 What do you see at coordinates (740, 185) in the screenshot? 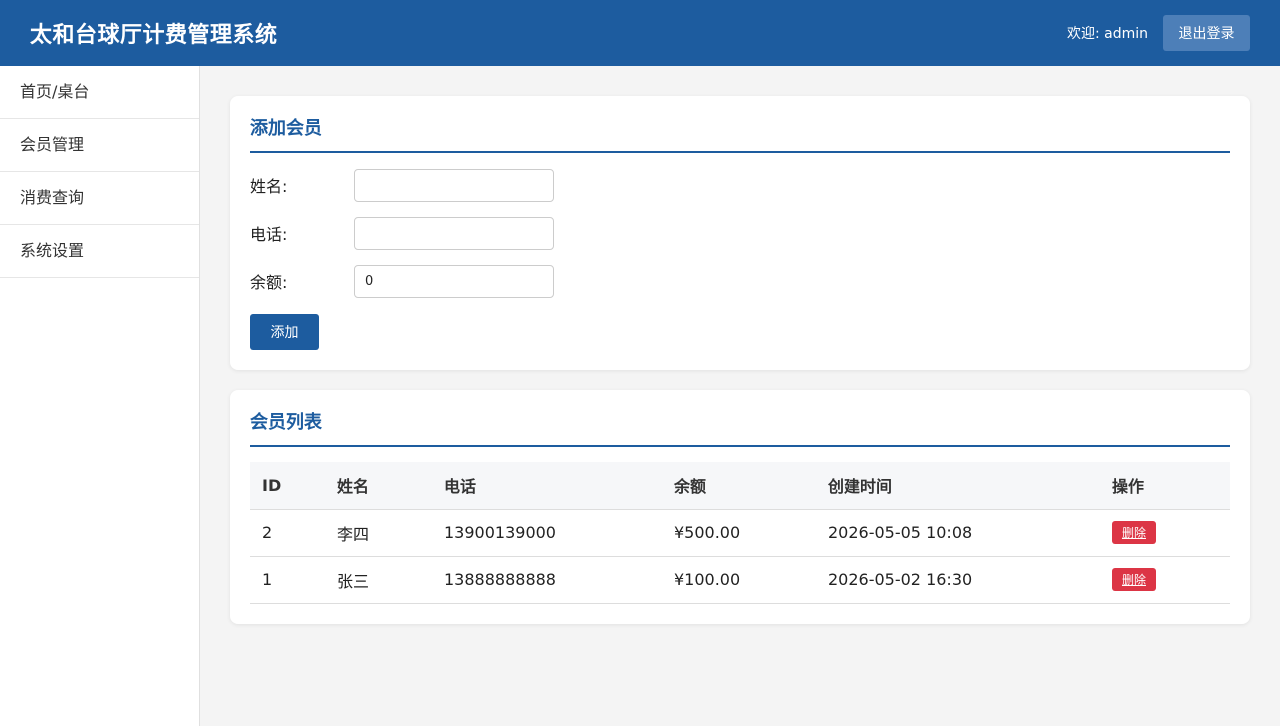
I see `name-row: 姓名:` at bounding box center [740, 185].